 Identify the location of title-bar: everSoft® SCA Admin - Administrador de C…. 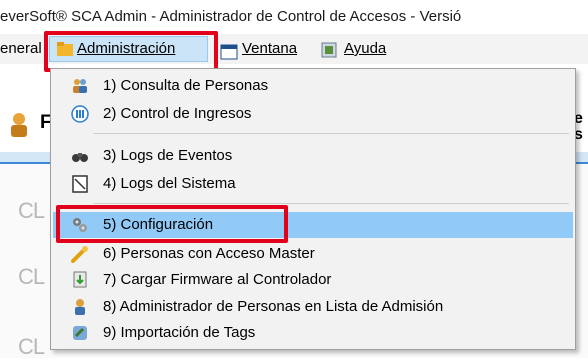
(294, 17).